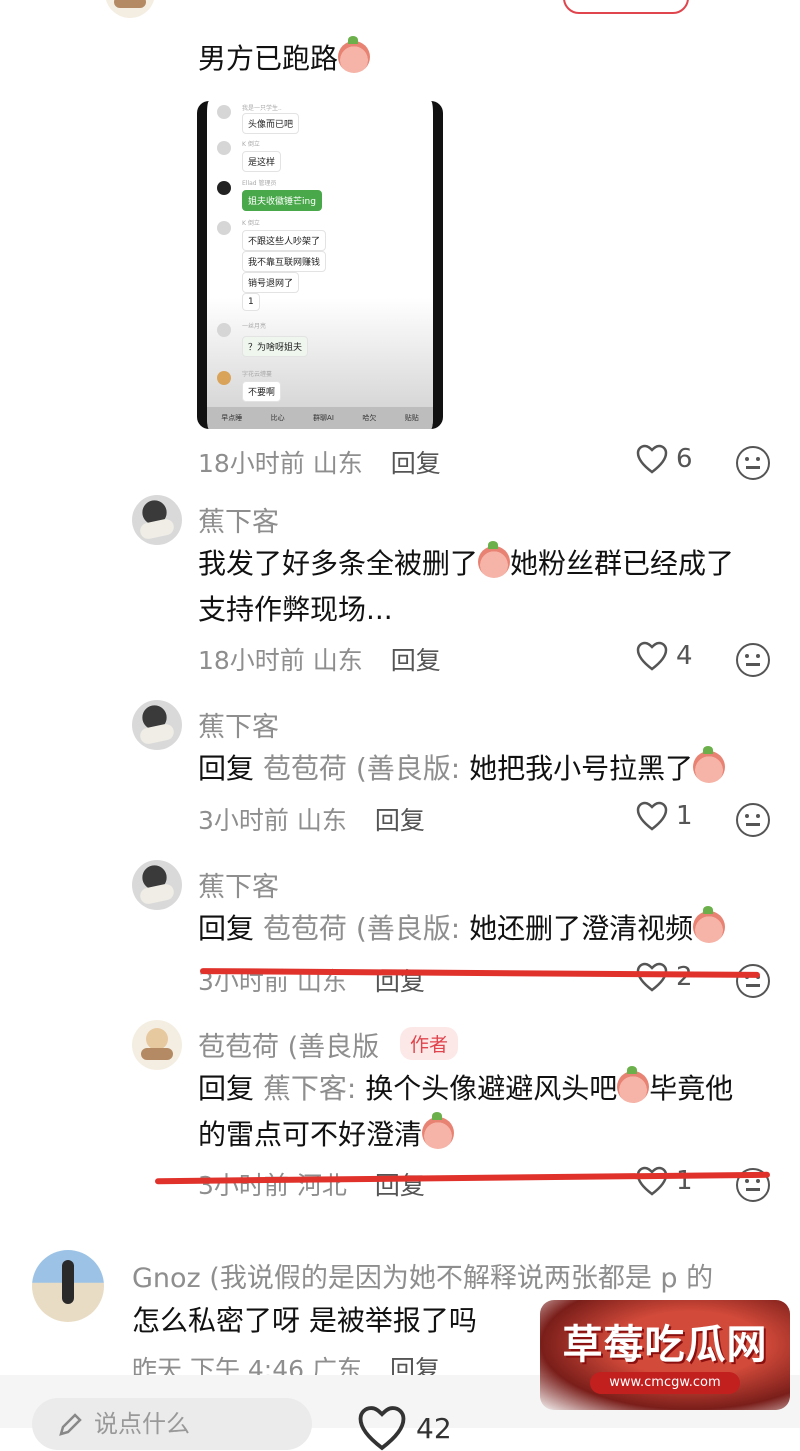 This screenshot has width=800, height=1451. I want to click on chat-toolbar-item: 早点睡, so click(232, 418).